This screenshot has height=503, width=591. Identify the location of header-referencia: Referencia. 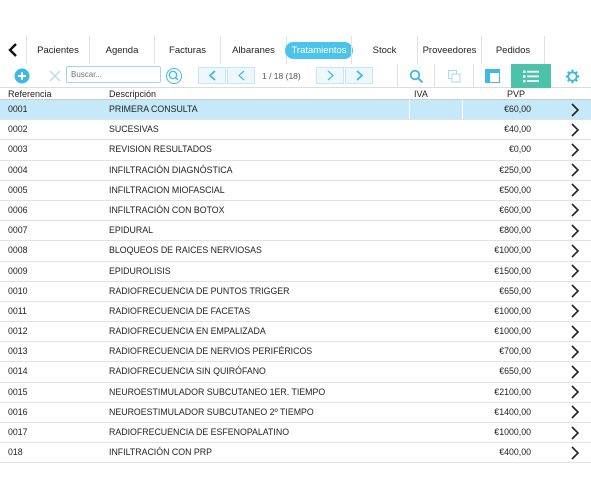
(30, 94).